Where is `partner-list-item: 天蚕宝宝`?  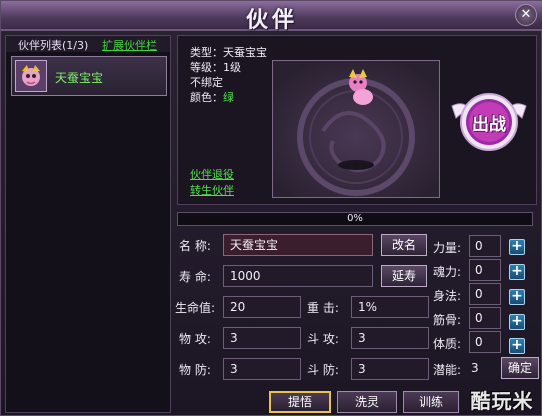
partner-list-item: 天蚕宝宝 is located at coordinates (89, 76).